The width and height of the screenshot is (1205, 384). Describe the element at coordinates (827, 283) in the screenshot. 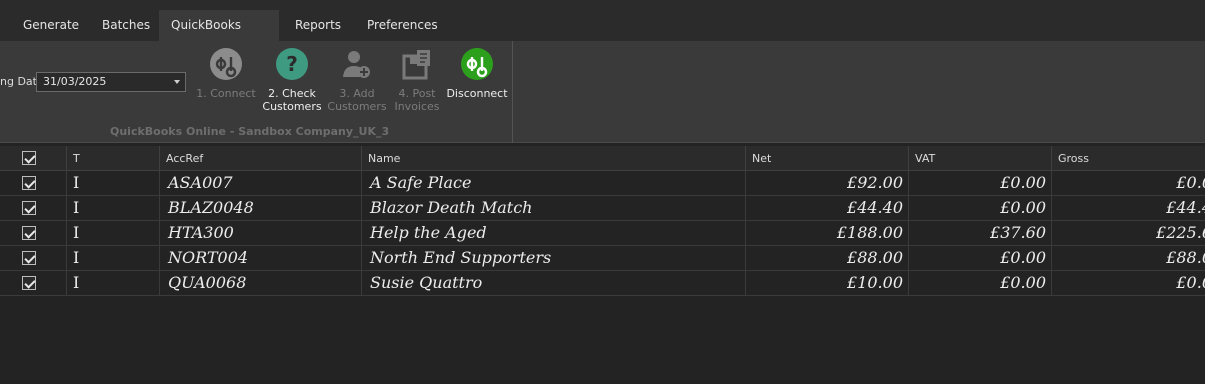

I see `net-cell: £10.00` at that location.